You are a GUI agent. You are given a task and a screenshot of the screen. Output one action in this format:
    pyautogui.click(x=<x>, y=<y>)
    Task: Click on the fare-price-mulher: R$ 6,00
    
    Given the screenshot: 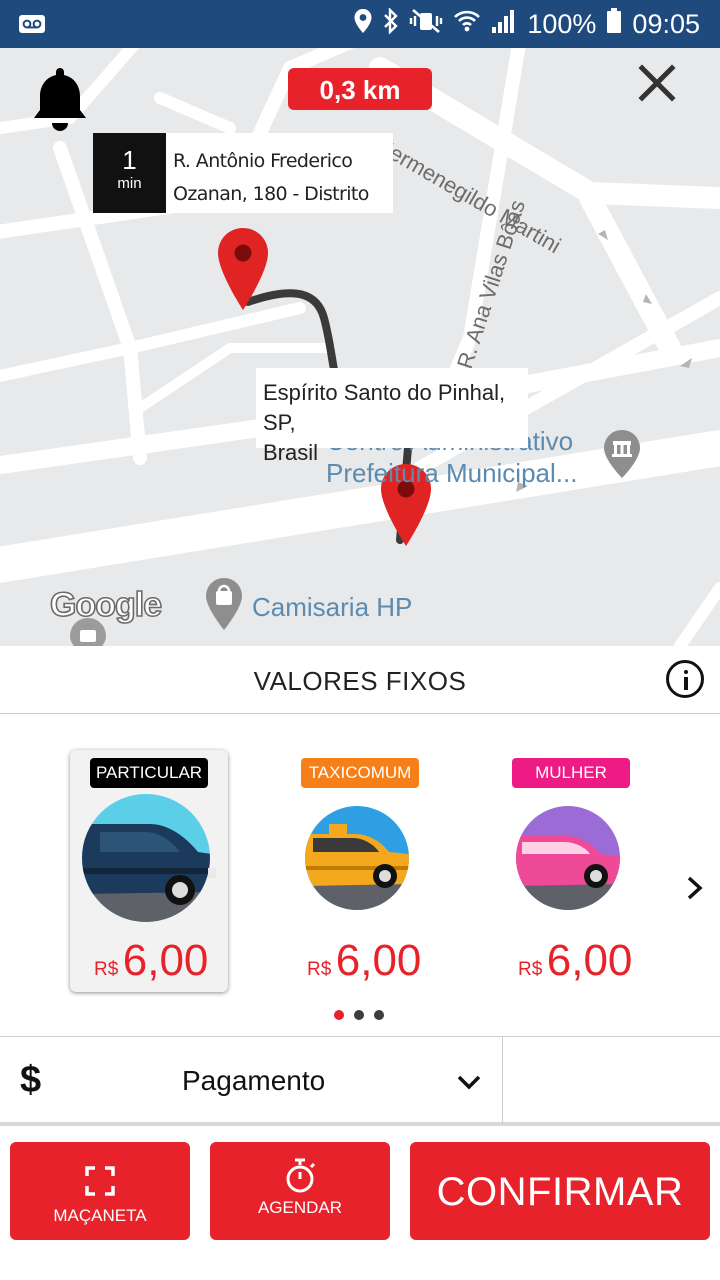 What is the action you would take?
    pyautogui.click(x=575, y=960)
    